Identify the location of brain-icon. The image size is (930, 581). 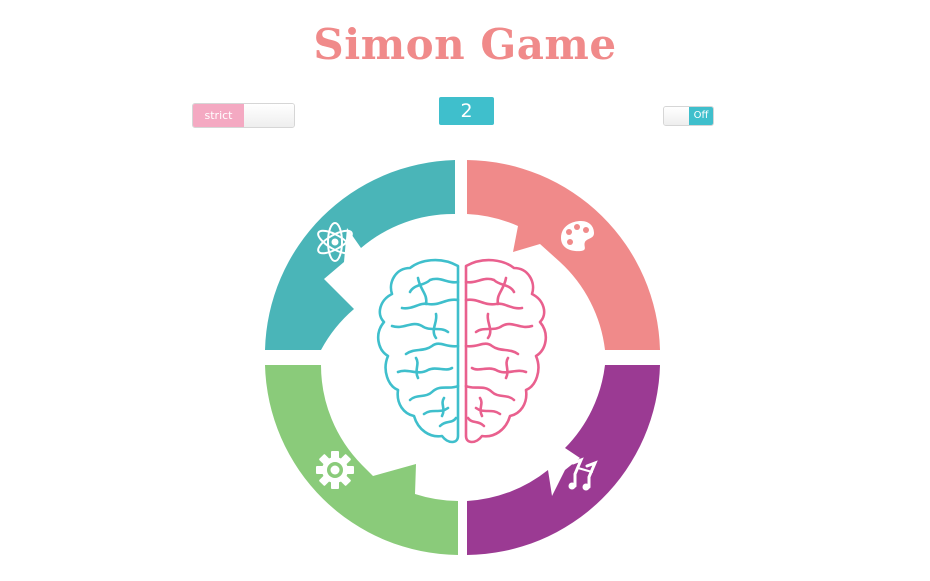
(462, 351).